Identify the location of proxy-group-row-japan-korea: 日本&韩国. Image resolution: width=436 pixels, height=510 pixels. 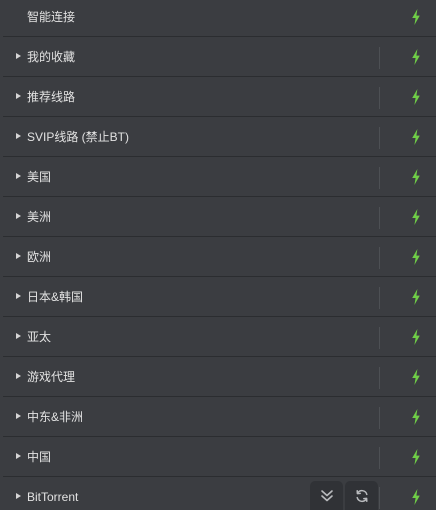
(219, 297).